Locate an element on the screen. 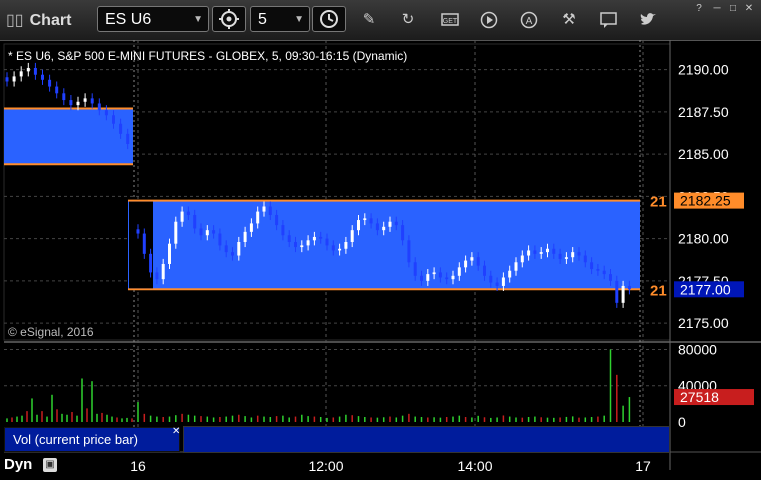 The height and width of the screenshot is (480, 761). time-axis-label: 16 is located at coordinates (138, 466).